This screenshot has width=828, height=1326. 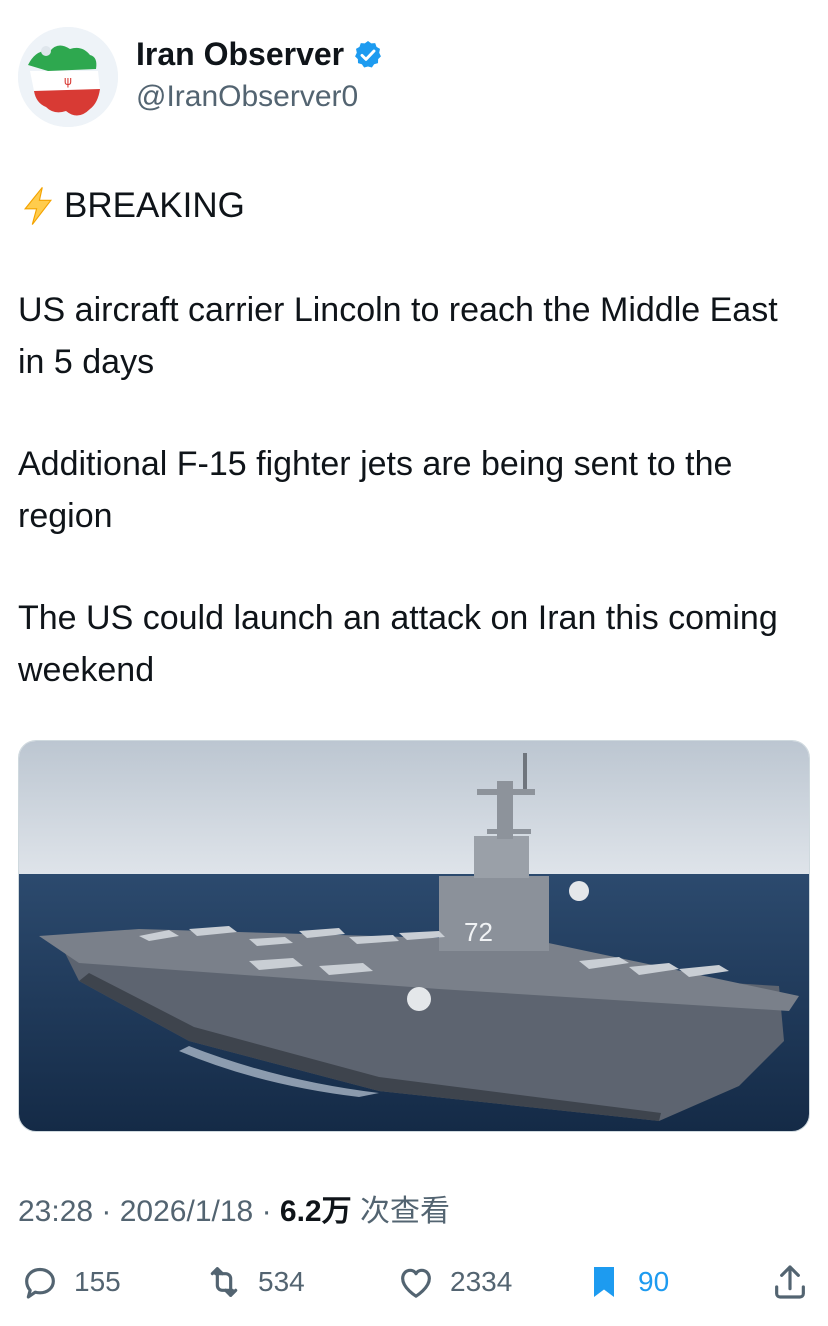 What do you see at coordinates (404, 1211) in the screenshot?
I see `views-label: 次查看` at bounding box center [404, 1211].